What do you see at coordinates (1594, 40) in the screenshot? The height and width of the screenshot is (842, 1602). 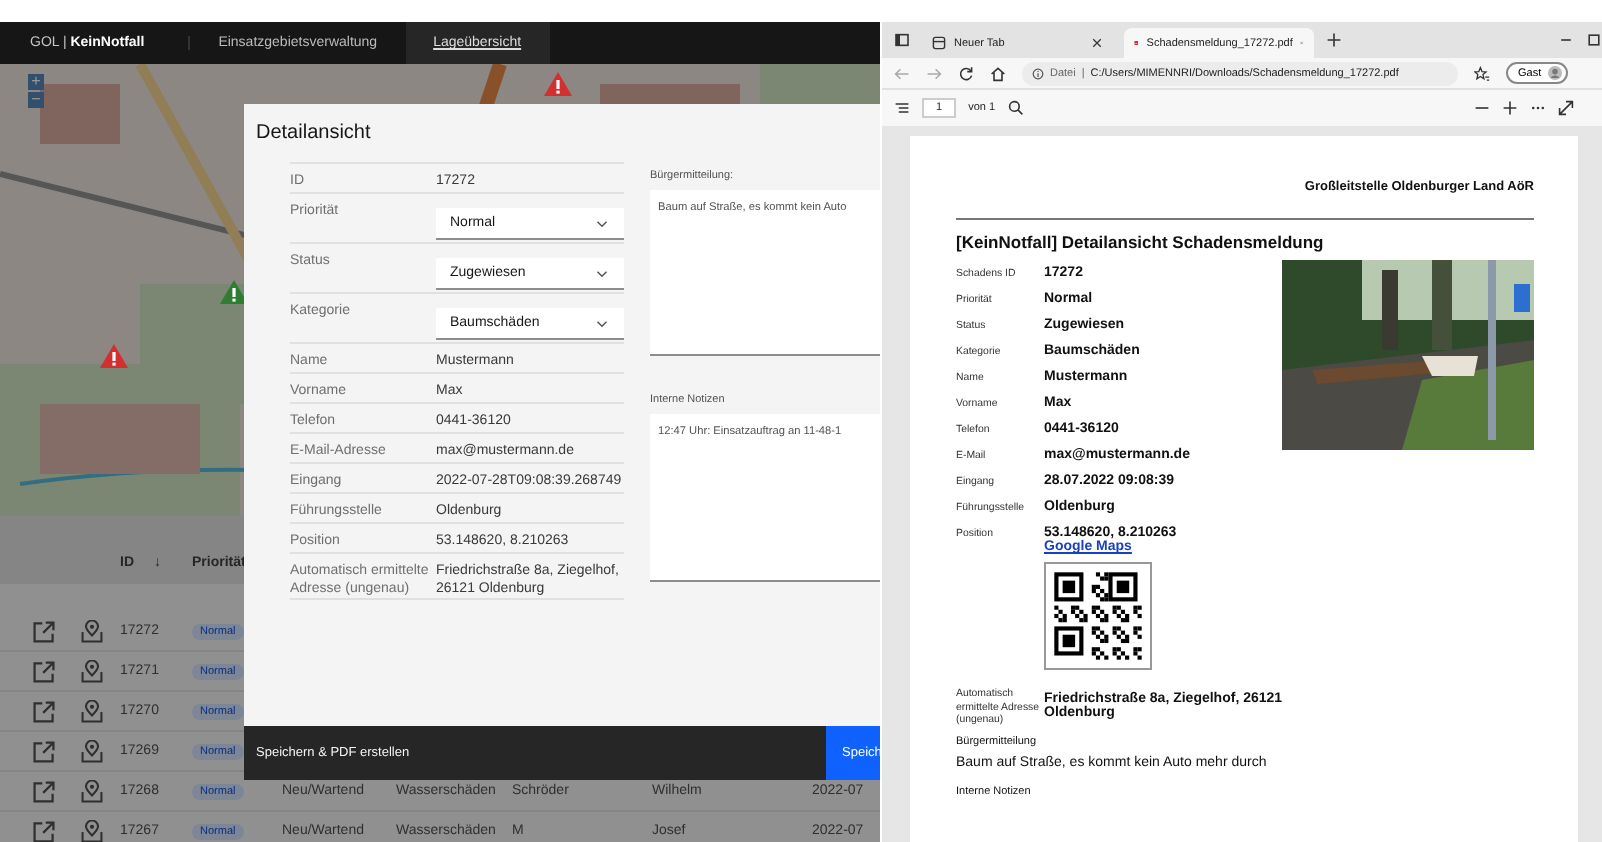 I see `maximize-icon` at bounding box center [1594, 40].